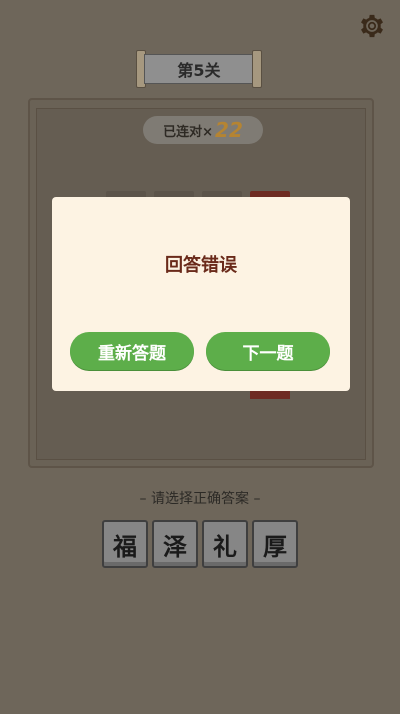  Describe the element at coordinates (200, 499) in the screenshot. I see `choose-answer-prompt: – 请选择正确答案 –` at that location.